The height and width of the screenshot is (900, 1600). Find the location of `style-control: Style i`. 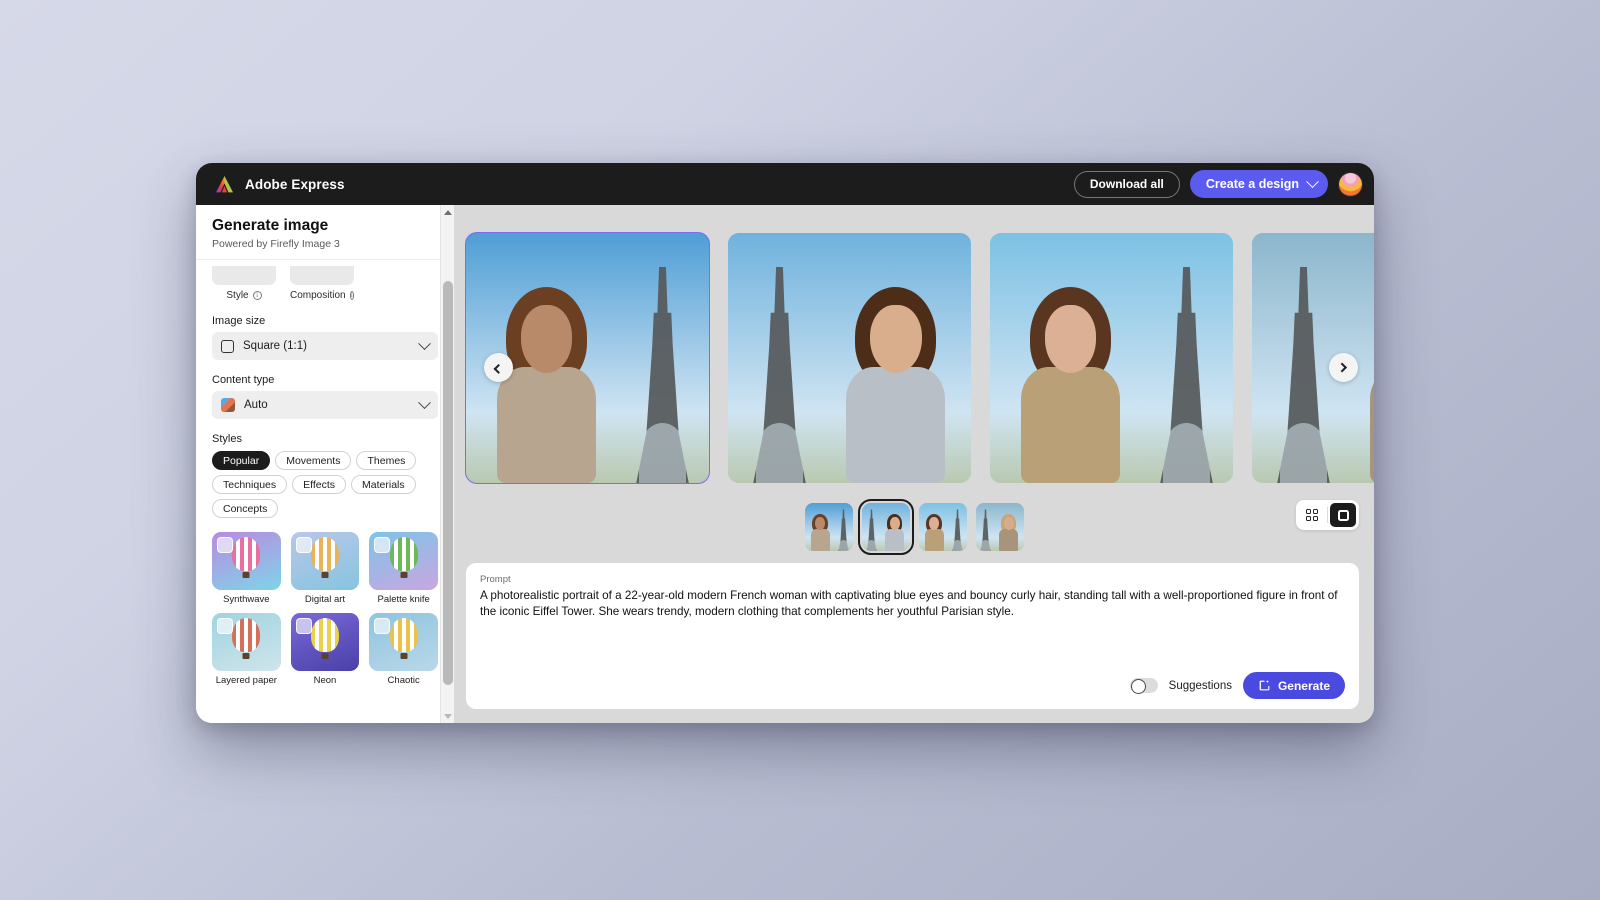

style-control: Style i is located at coordinates (244, 283).